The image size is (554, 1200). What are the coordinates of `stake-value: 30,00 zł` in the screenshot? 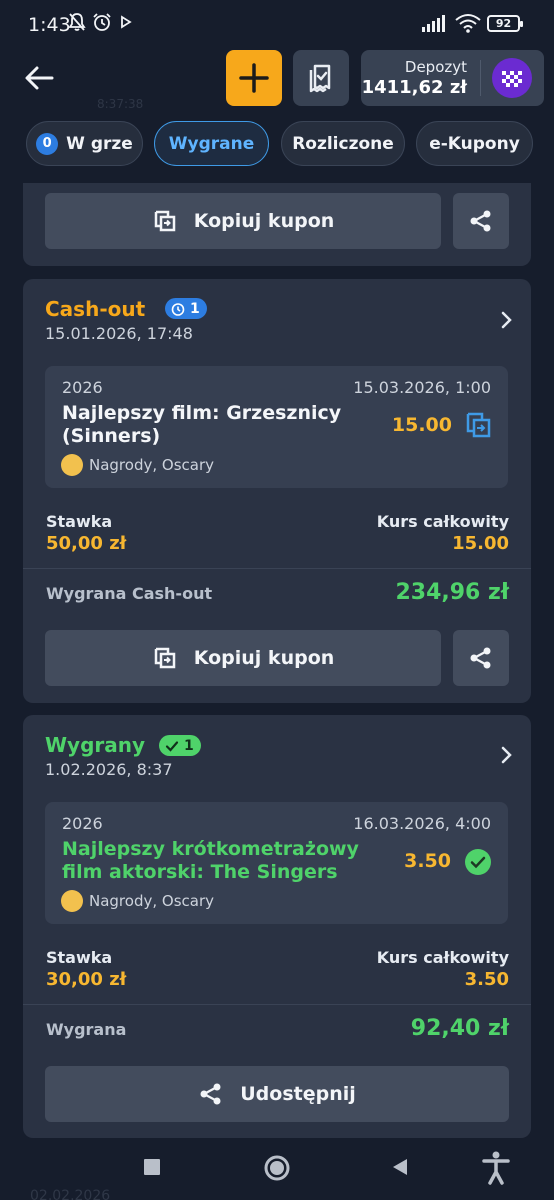 It's located at (86, 979).